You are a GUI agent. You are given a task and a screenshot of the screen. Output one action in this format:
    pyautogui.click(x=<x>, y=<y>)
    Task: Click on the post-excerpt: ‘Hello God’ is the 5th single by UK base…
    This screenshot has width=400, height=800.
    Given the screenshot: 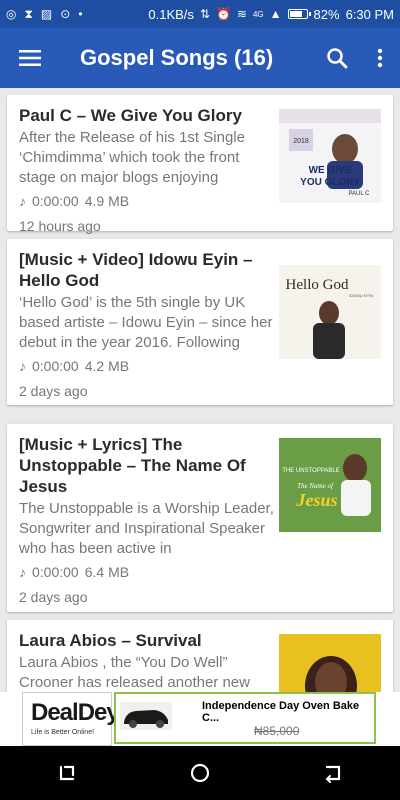 What is the action you would take?
    pyautogui.click(x=146, y=322)
    